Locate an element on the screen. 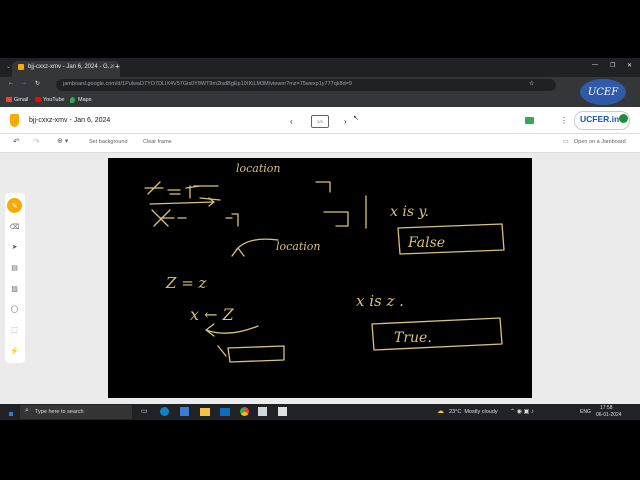  weather-text: 23°C Mostly cloudy is located at coordinates (473, 412).